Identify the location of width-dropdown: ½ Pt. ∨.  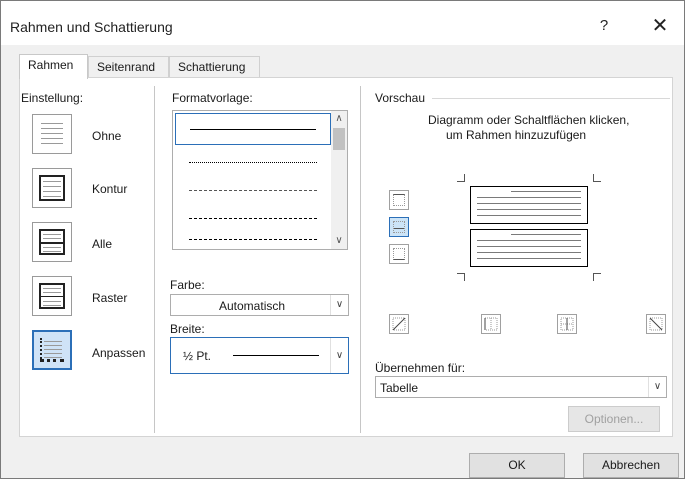
(259, 355).